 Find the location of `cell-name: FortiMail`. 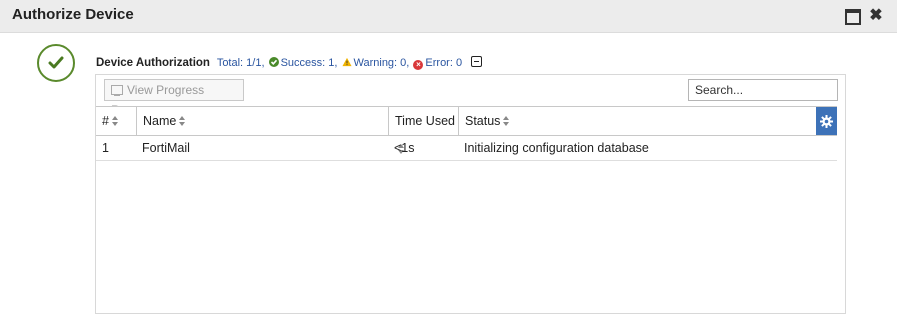

cell-name: FortiMail is located at coordinates (166, 148).